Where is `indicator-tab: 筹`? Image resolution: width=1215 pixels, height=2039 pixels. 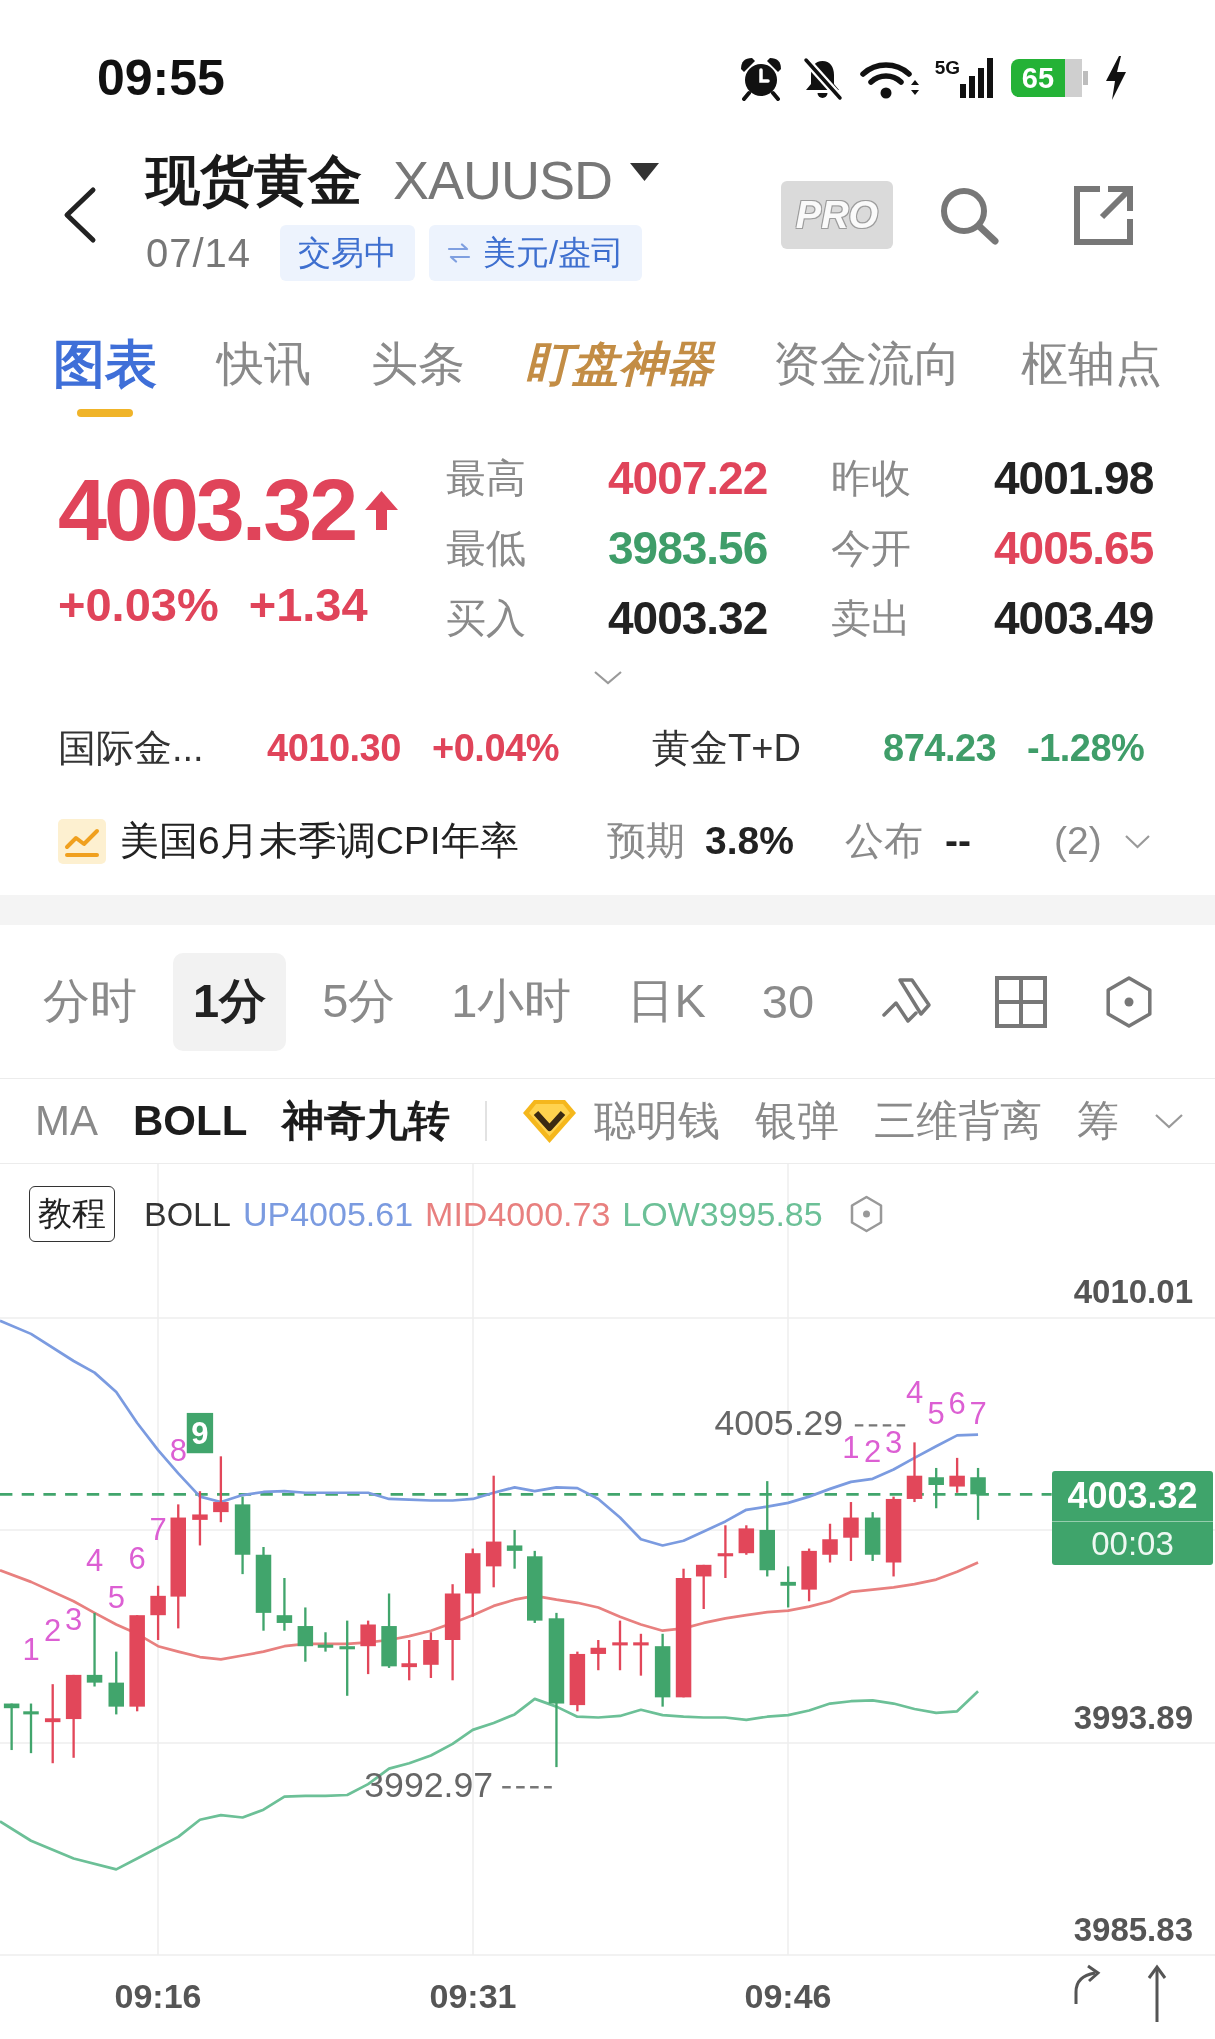
indicator-tab: 筹 is located at coordinates (1098, 1121).